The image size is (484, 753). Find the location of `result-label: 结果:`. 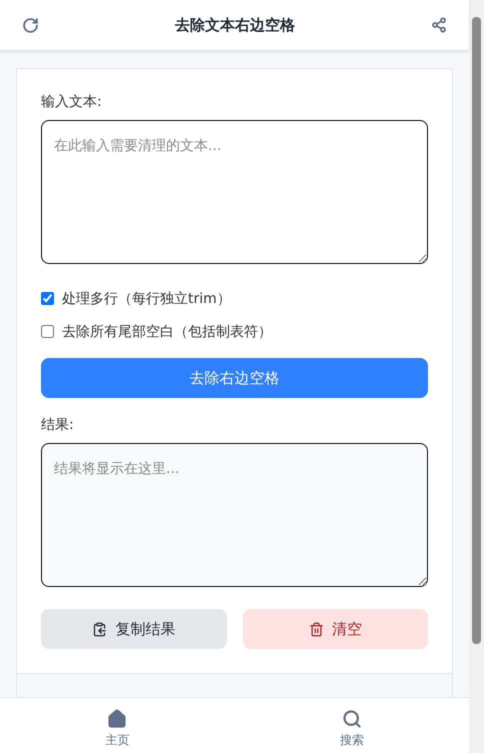

result-label: 结果: is located at coordinates (58, 425).